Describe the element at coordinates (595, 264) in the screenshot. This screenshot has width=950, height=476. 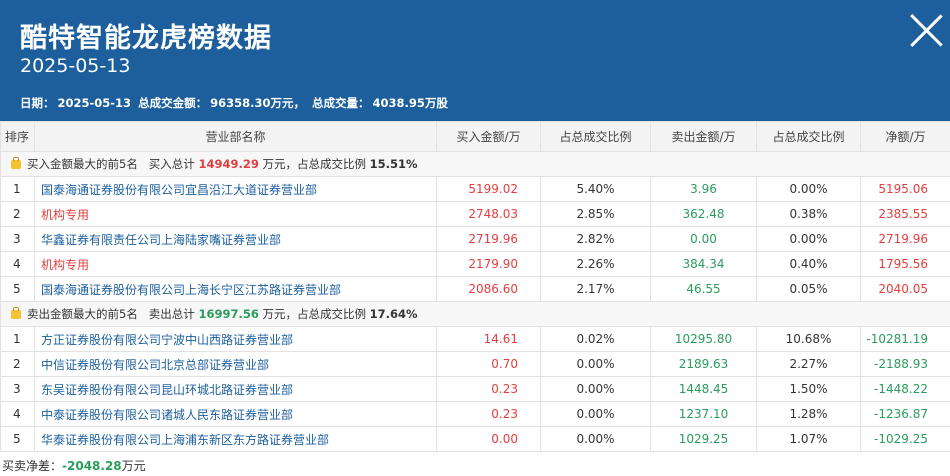
I see `buy-ratio-cell: 2.26%` at that location.